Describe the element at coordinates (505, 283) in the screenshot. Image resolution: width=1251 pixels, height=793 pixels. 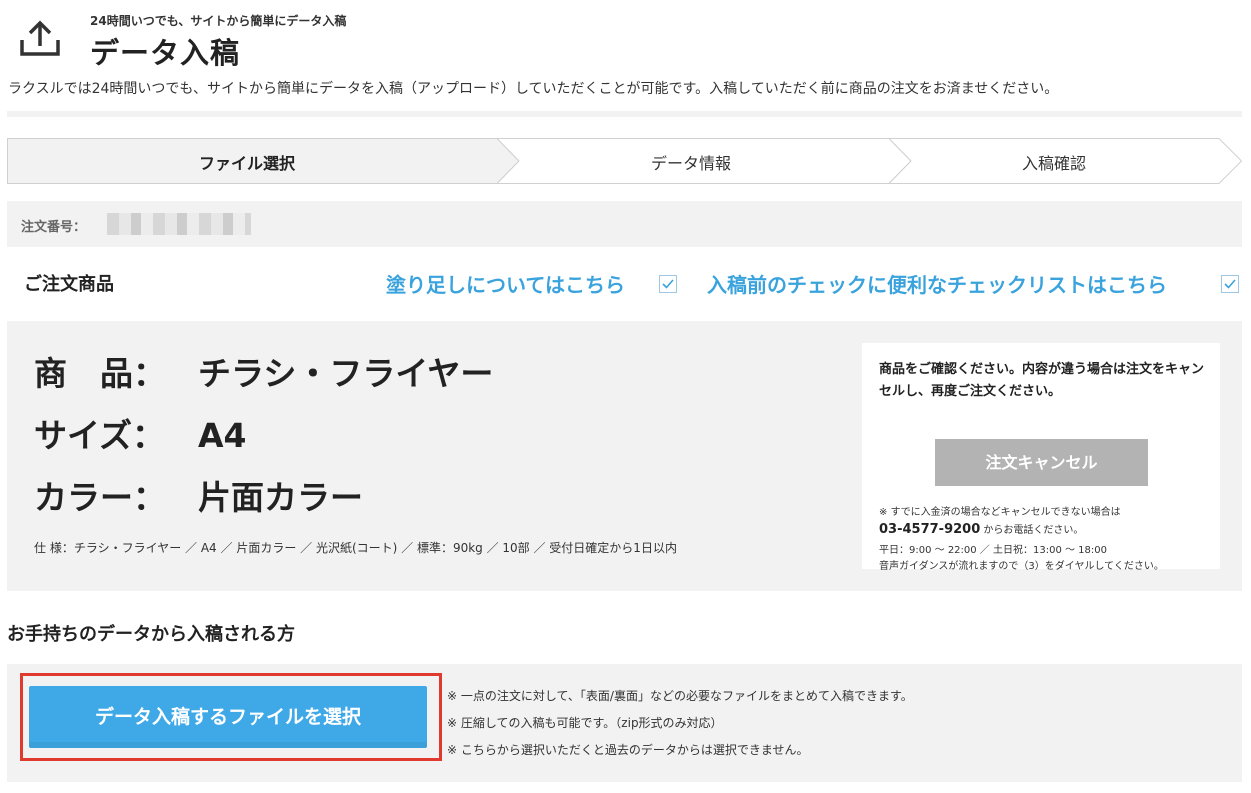
I see `bleed-info-link: 塗り足しについてはこちら` at that location.